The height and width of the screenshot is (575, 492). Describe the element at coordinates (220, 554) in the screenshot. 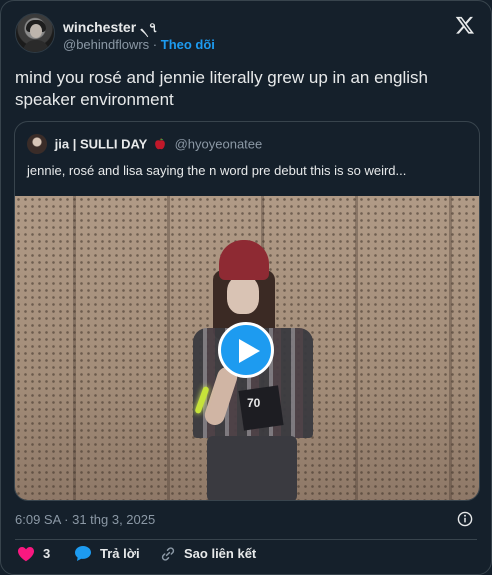

I see `copy-link-label: Sao liên kết` at that location.